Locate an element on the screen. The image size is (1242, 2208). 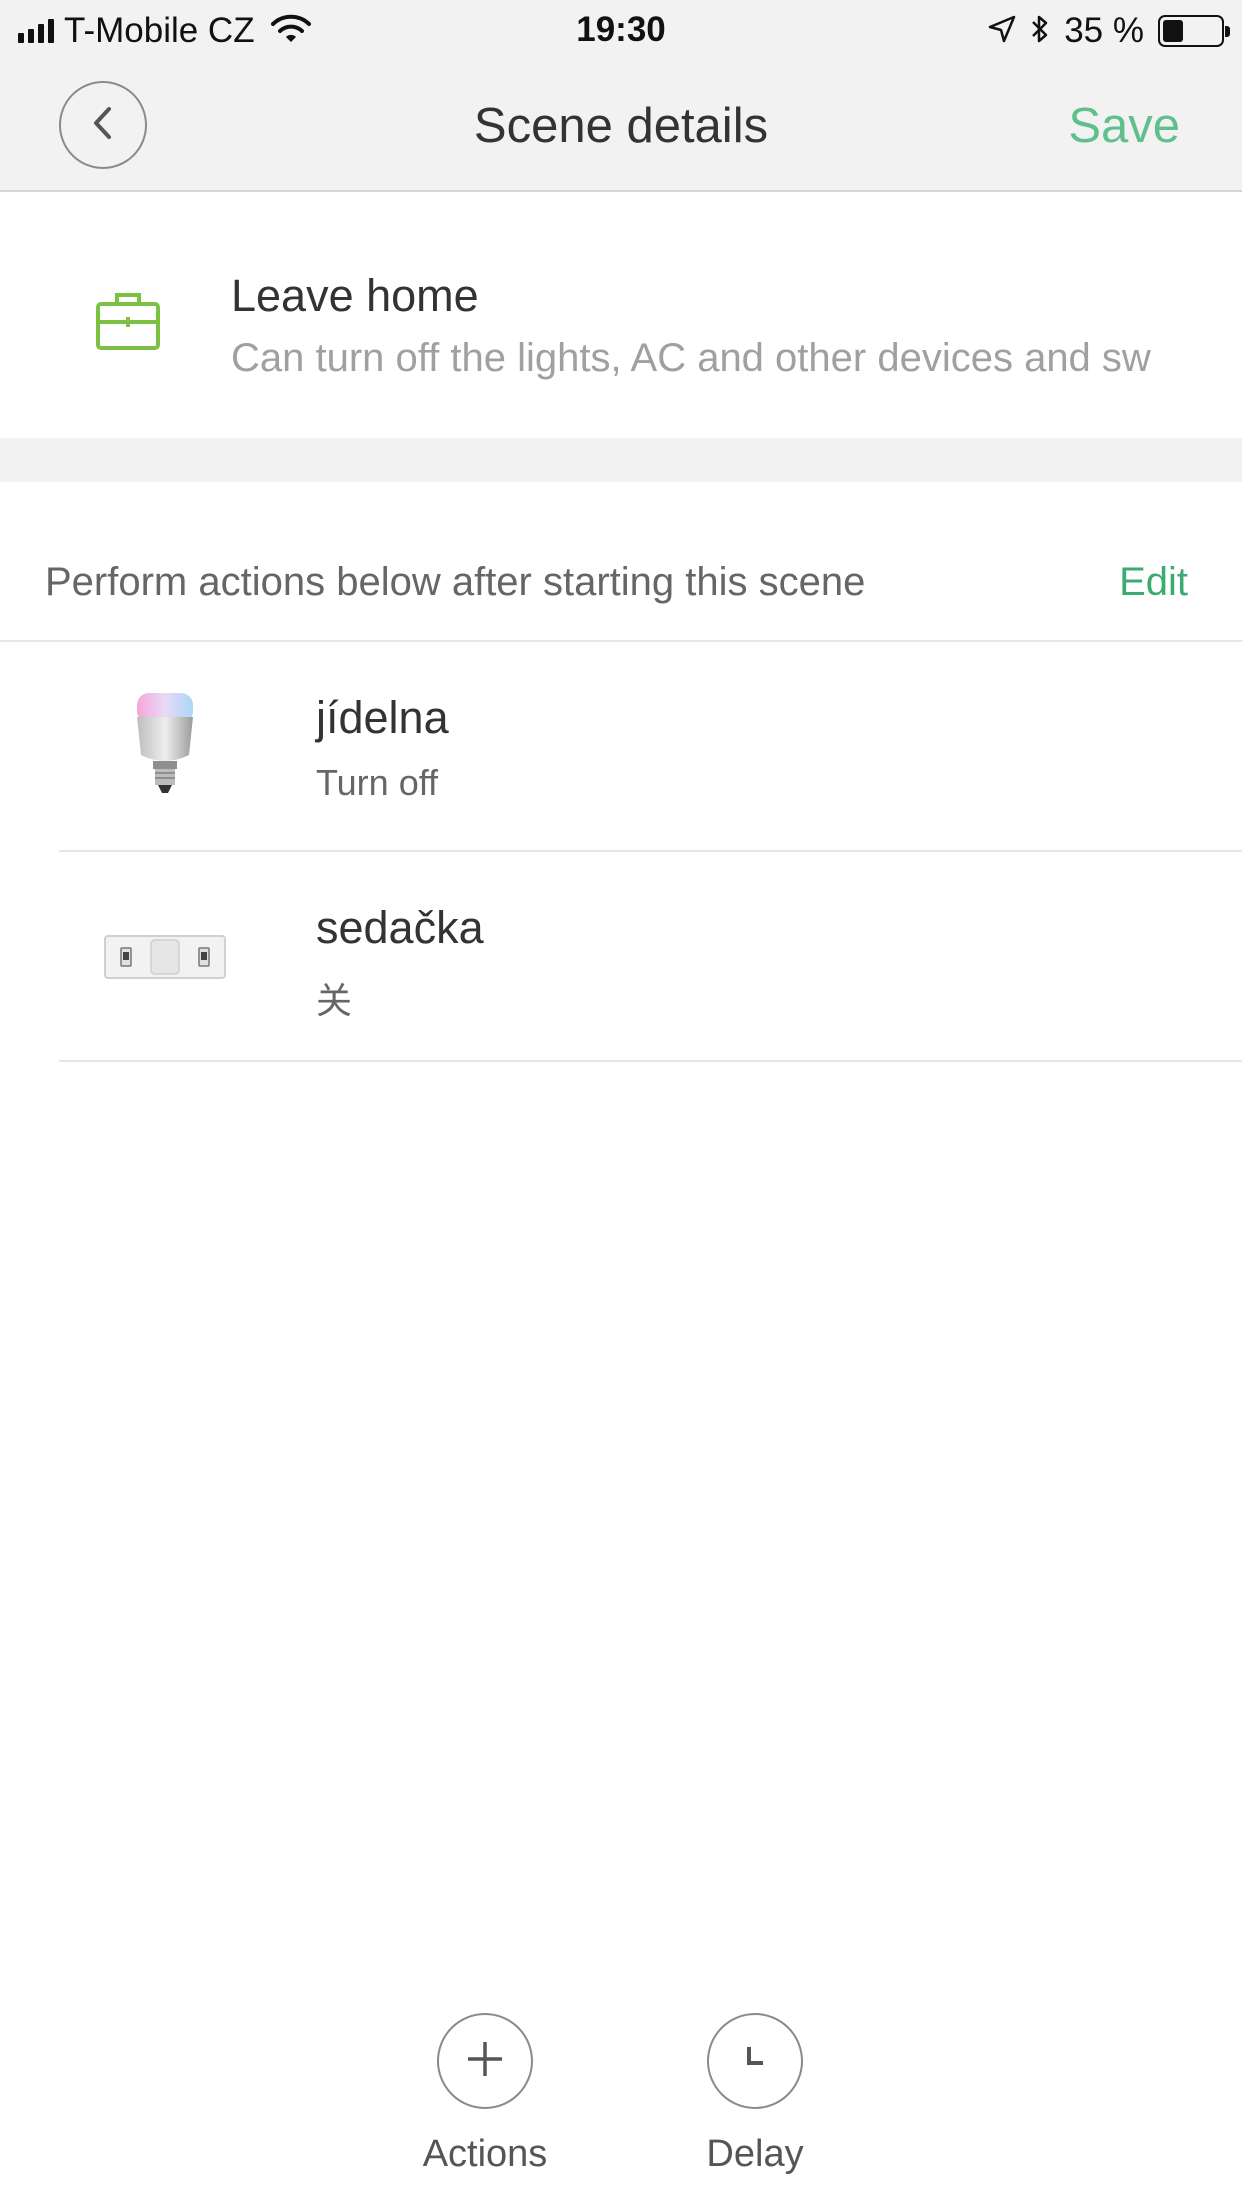
add-delay-label: Delay is located at coordinates (755, 2154).